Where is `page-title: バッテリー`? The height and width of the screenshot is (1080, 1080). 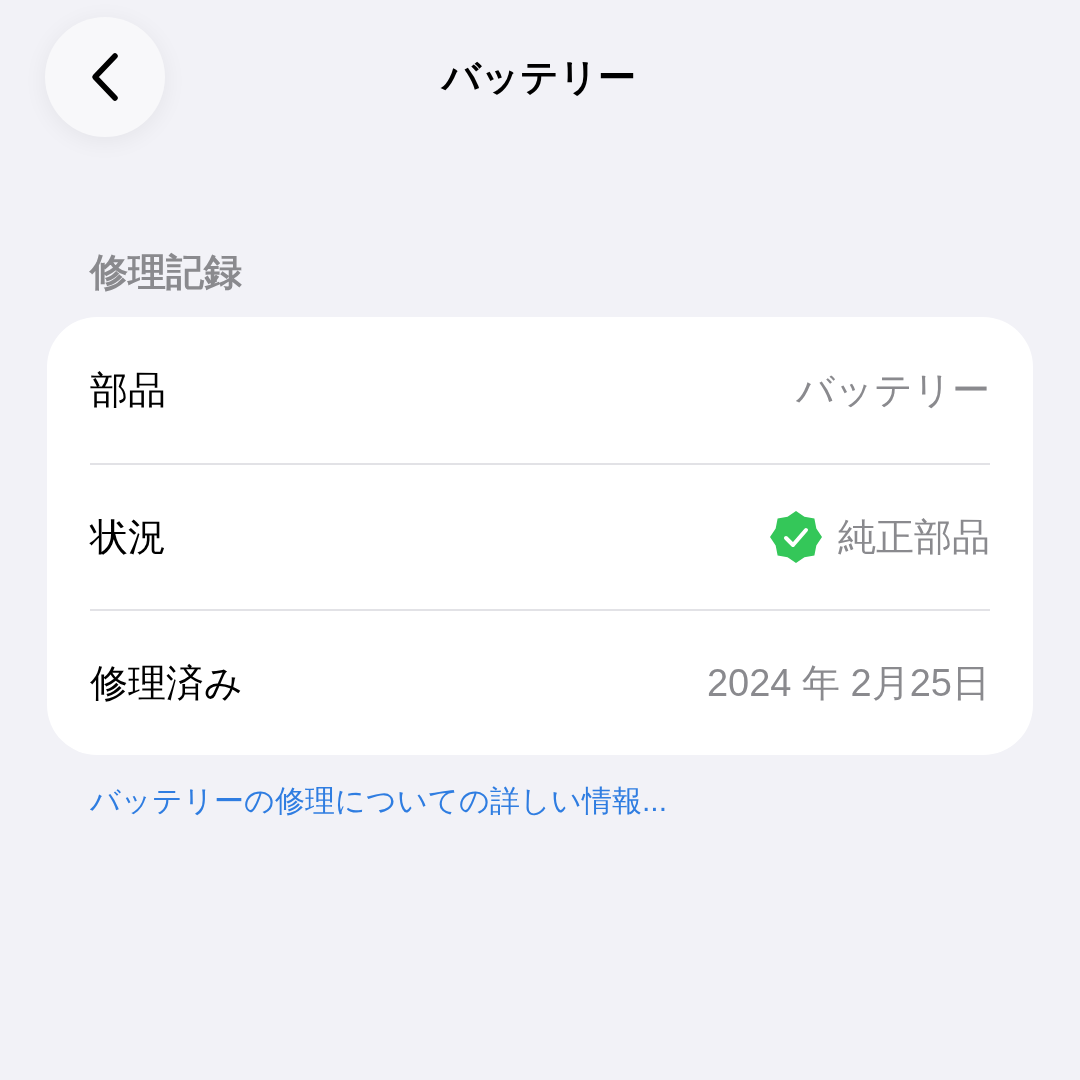 page-title: バッテリー is located at coordinates (538, 77).